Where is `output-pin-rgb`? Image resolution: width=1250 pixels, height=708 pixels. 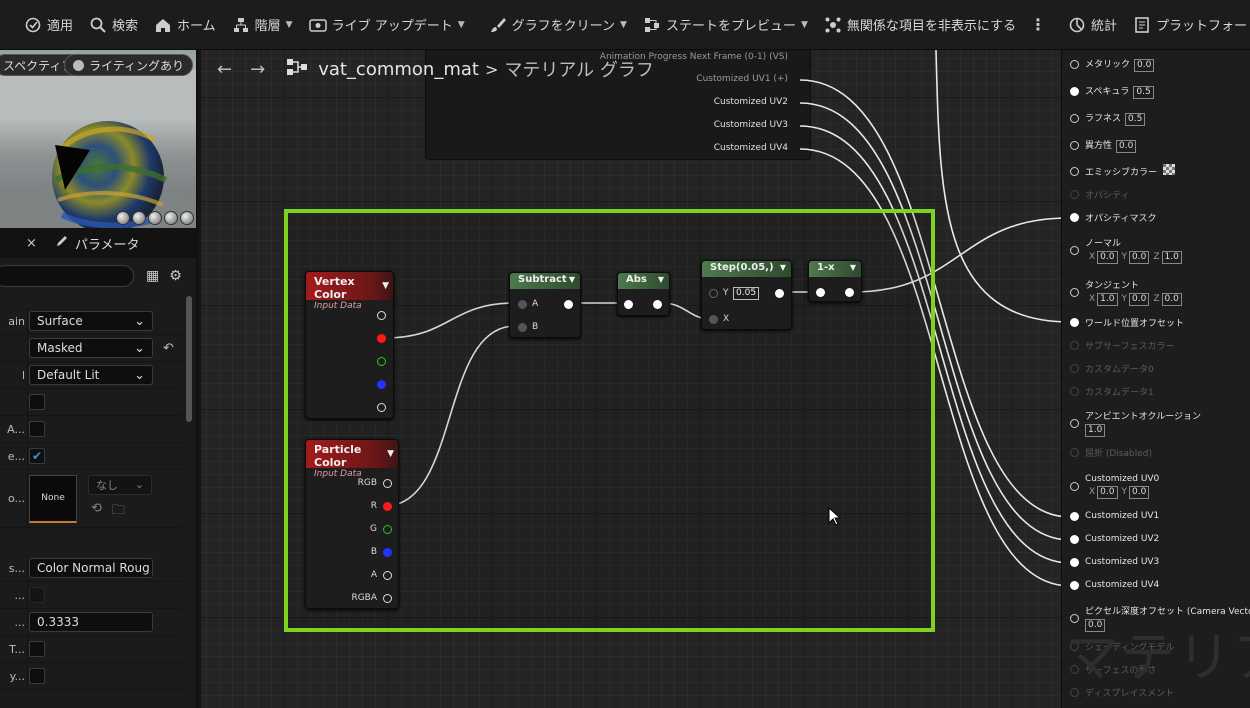
output-pin-rgb is located at coordinates (387, 483).